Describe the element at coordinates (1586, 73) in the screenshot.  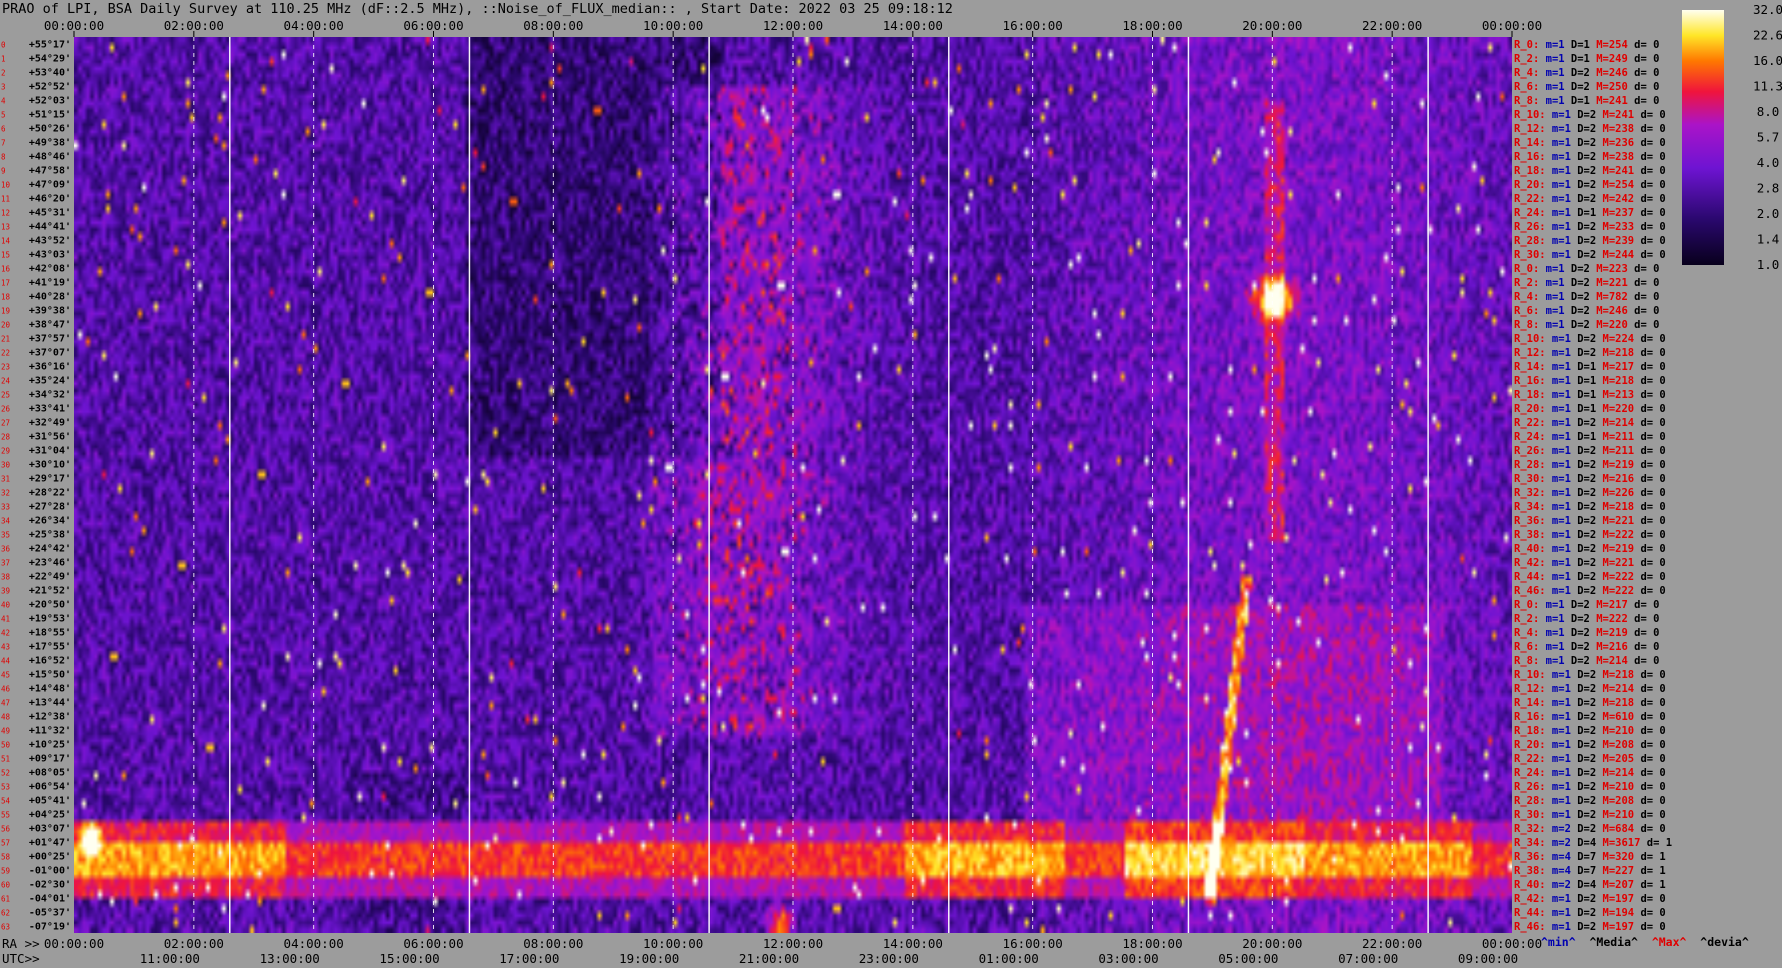
I see `row-stat-label: R_4: m=1 D=2 M=246 d= 0` at that location.